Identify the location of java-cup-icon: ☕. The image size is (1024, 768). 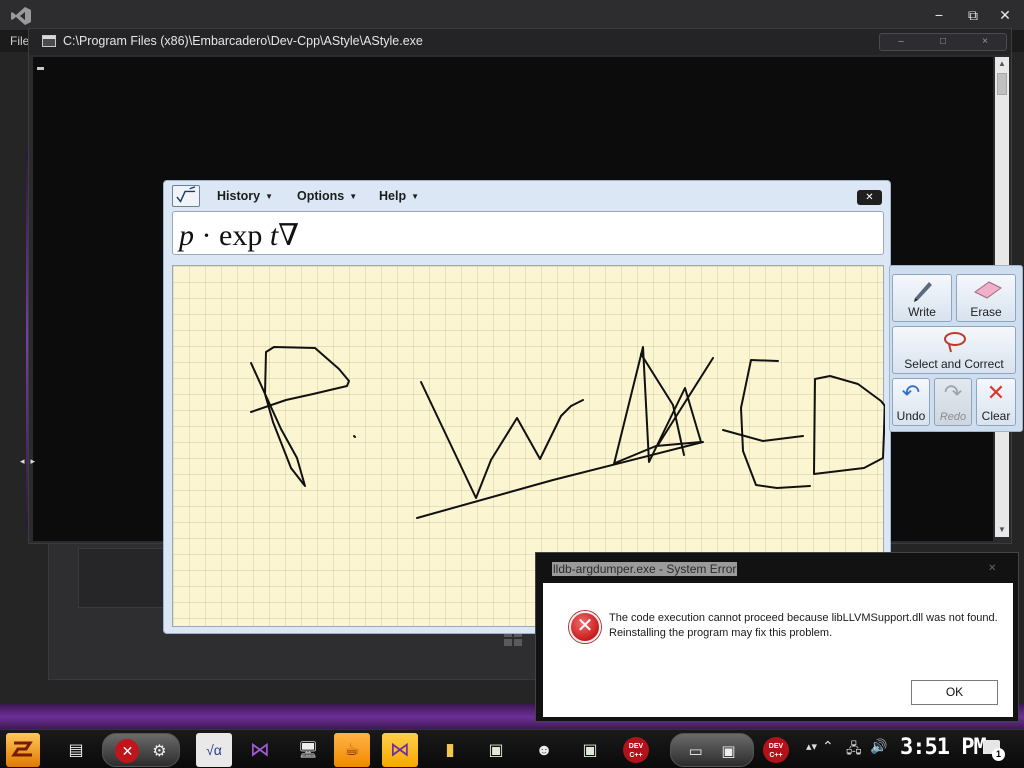
(352, 749).